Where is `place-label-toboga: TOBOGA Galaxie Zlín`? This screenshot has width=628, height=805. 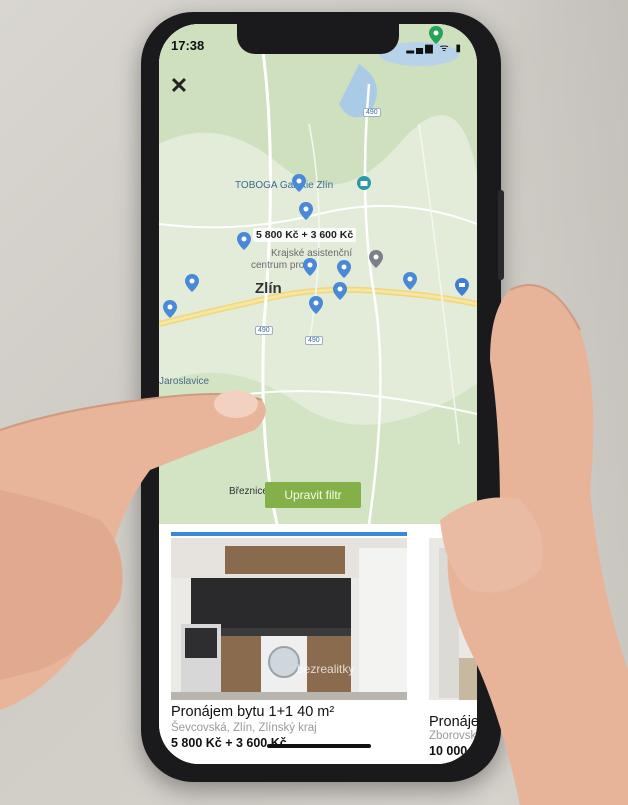 place-label-toboga: TOBOGA Galaxie Zlín is located at coordinates (284, 185).